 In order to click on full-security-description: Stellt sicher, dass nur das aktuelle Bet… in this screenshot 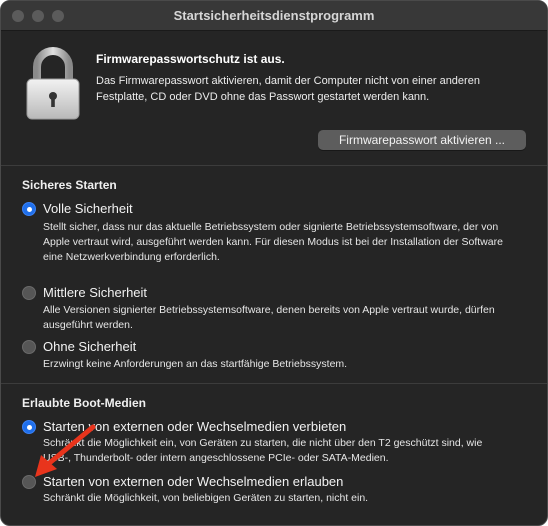, I will do `click(273, 242)`.